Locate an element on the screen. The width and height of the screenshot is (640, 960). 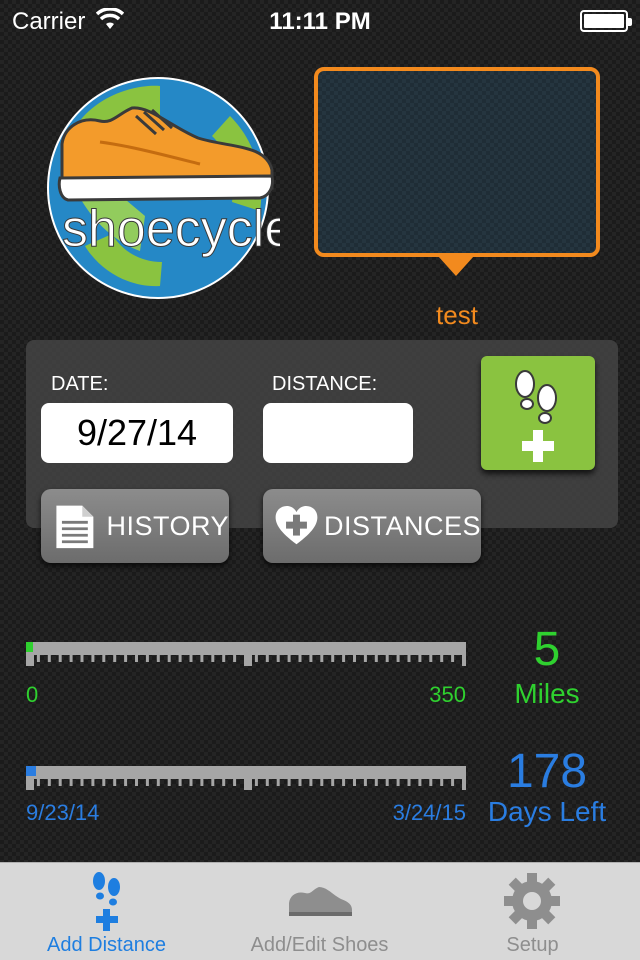
history-button-label: HISTORY is located at coordinates (167, 525).